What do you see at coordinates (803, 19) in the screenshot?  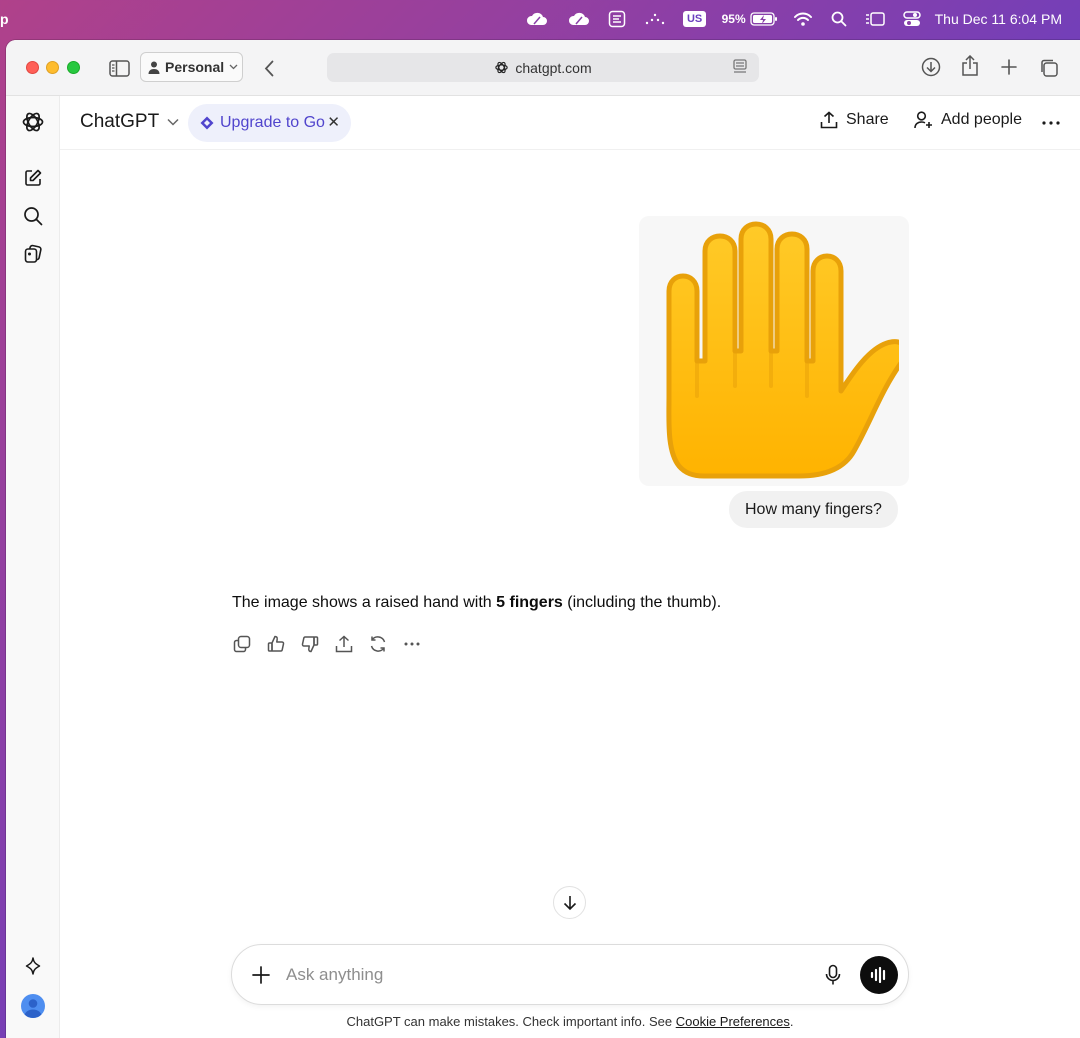 I see `wifi-icon` at bounding box center [803, 19].